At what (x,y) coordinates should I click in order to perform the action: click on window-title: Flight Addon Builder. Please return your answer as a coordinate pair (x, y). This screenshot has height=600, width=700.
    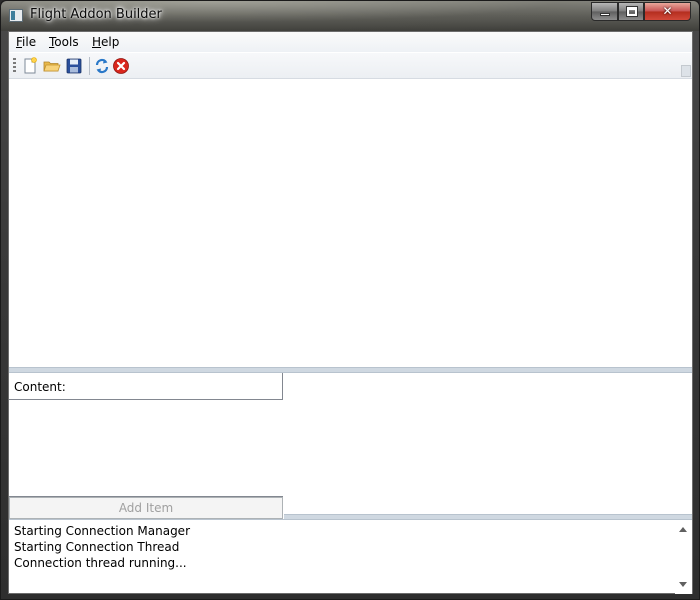
    Looking at the image, I should click on (96, 14).